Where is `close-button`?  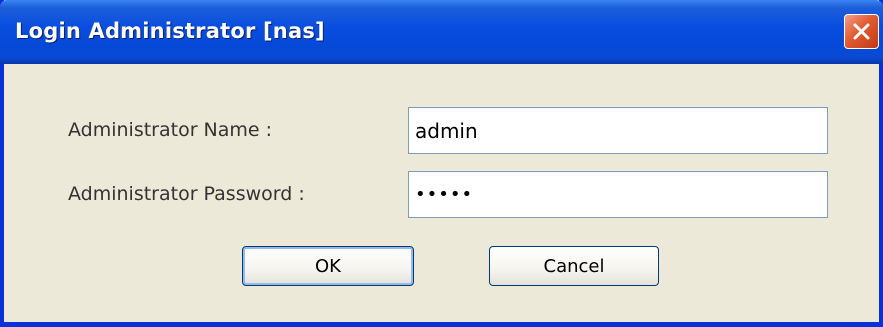 close-button is located at coordinates (861, 31).